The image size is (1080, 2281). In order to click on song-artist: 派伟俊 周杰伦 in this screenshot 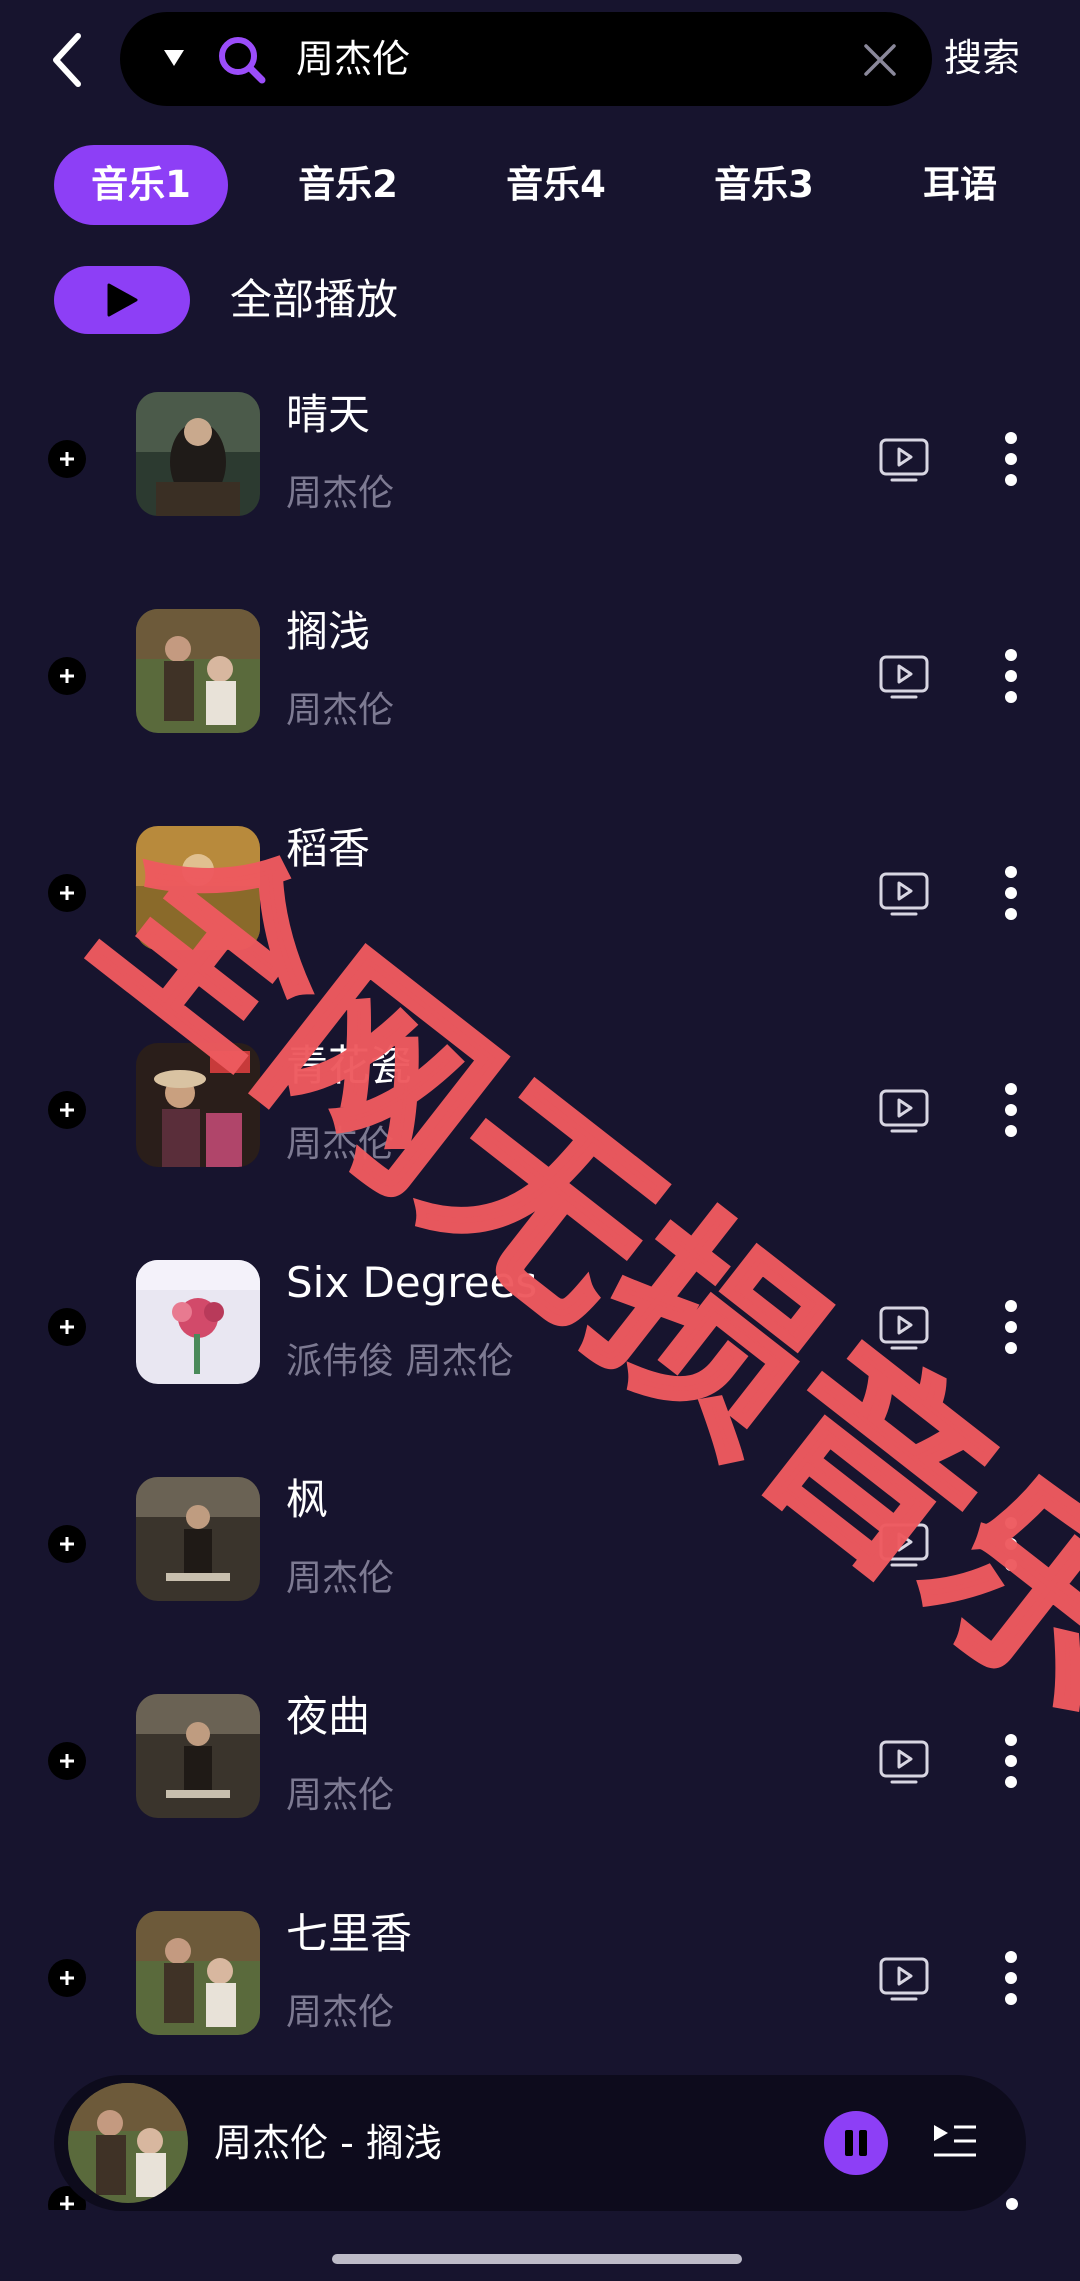, I will do `click(400, 1361)`.